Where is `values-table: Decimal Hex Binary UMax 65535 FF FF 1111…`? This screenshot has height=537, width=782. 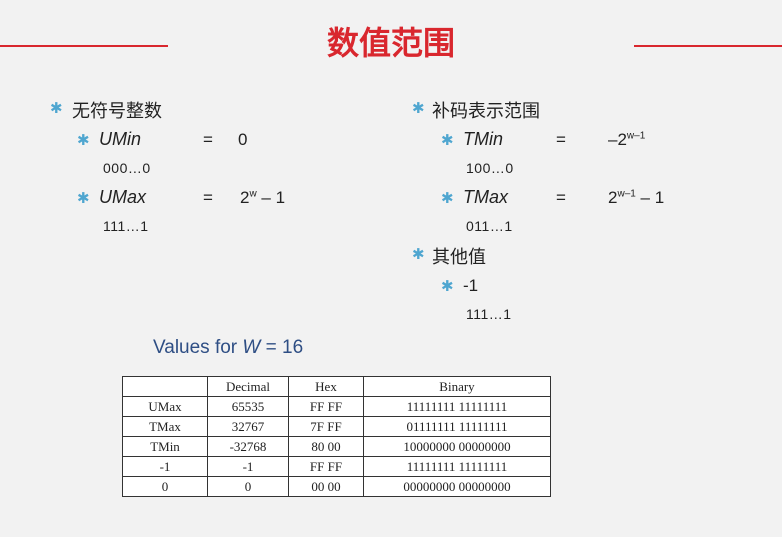 values-table: Decimal Hex Binary UMax 65535 FF FF 1111… is located at coordinates (336, 436).